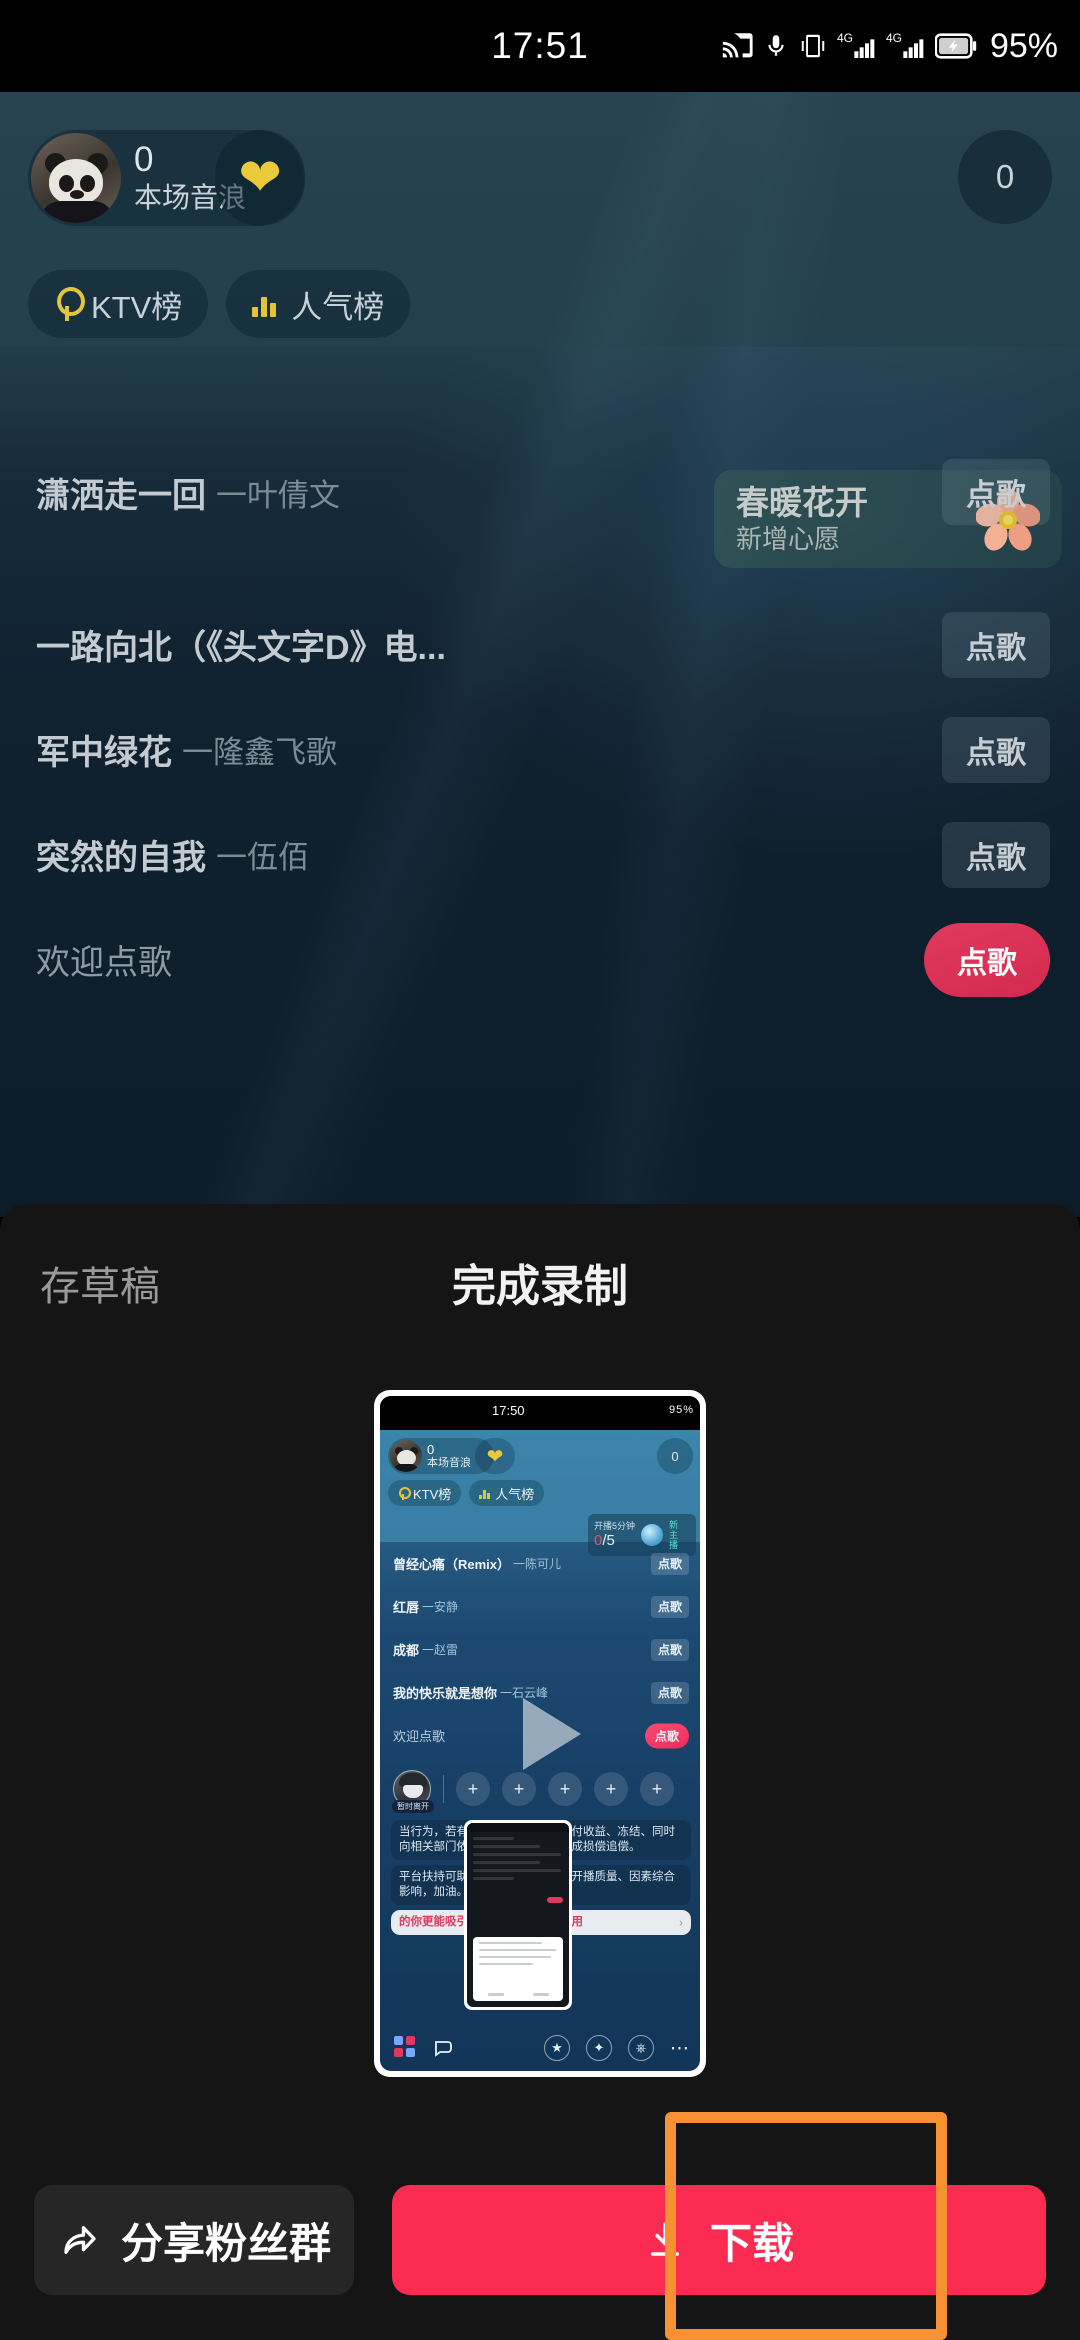  Describe the element at coordinates (557, 2048) in the screenshot. I see `shield-icon: ★` at that location.